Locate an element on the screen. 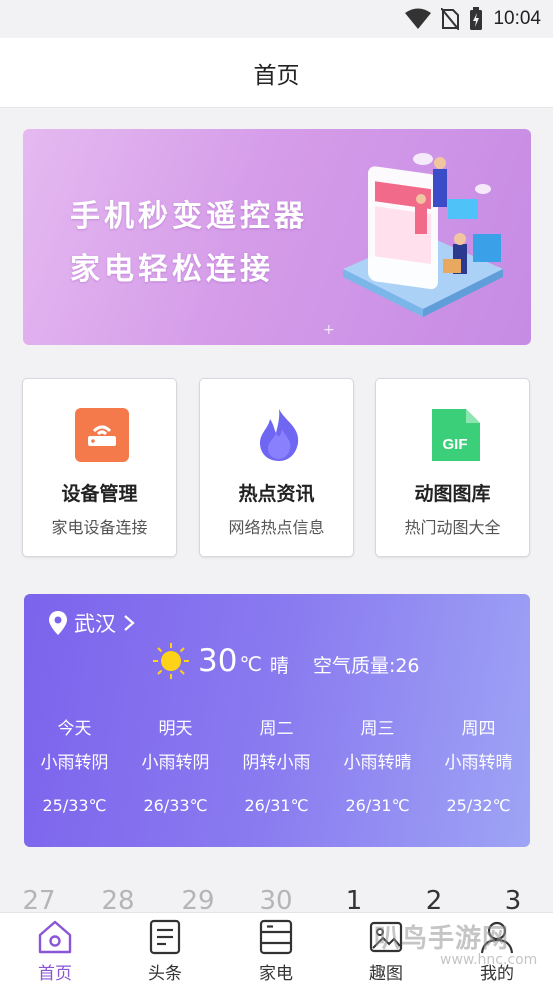  forecast-day: 周三 小雨转晴 26/31℃ is located at coordinates (377, 764).